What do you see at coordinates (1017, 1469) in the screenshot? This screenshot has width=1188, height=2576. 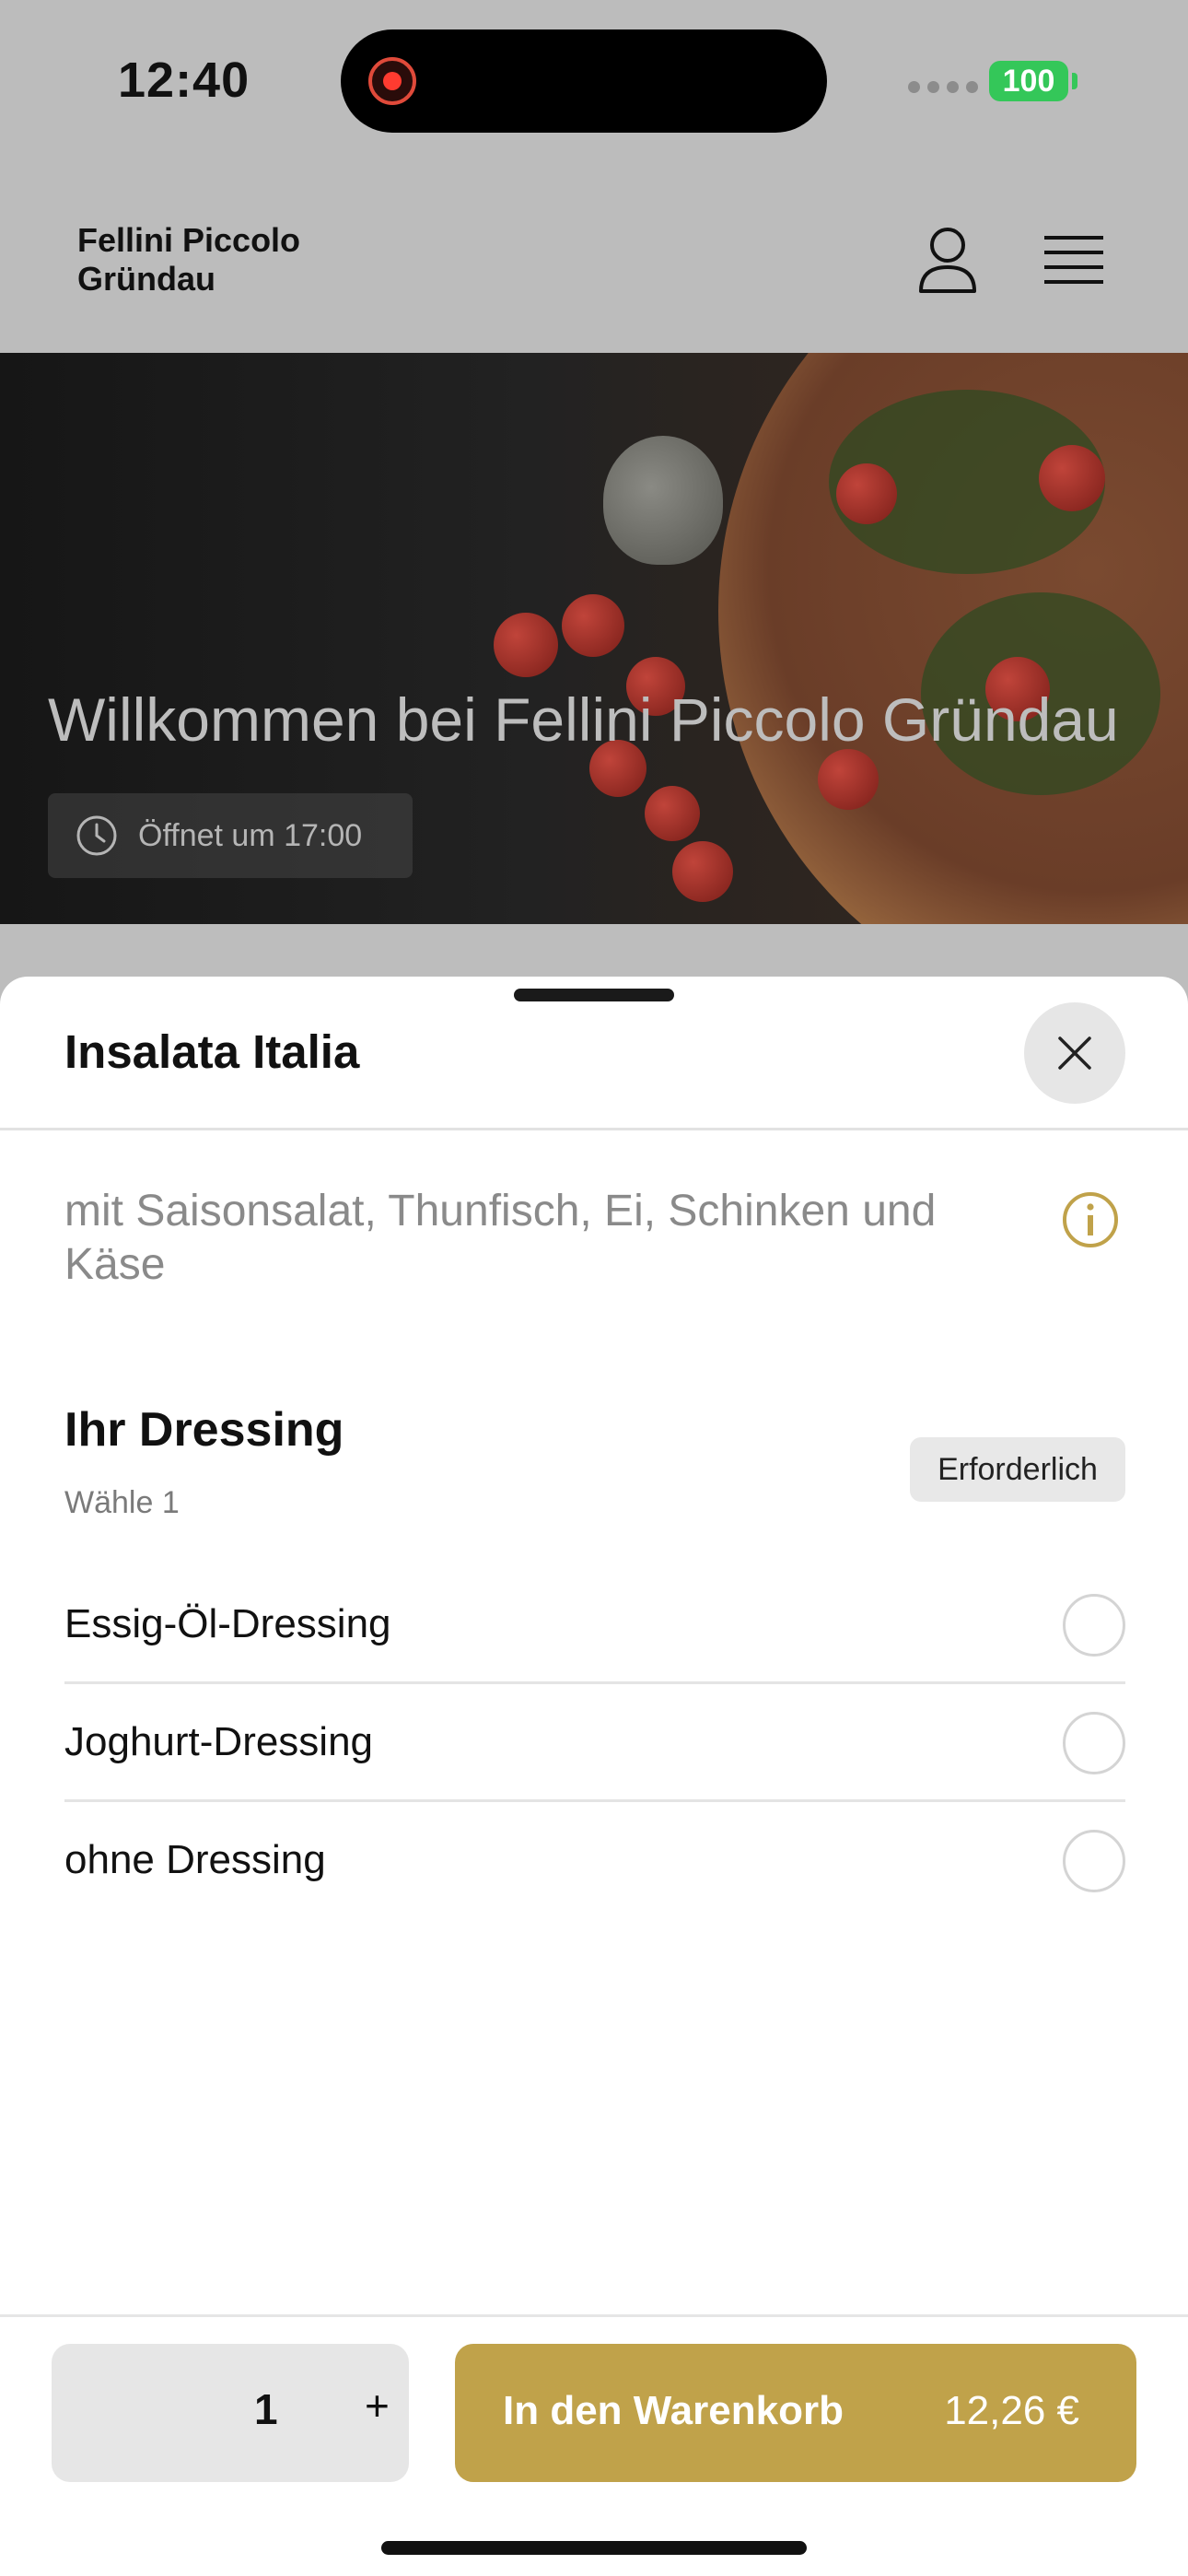 I see `required-badge: Erforderlich` at bounding box center [1017, 1469].